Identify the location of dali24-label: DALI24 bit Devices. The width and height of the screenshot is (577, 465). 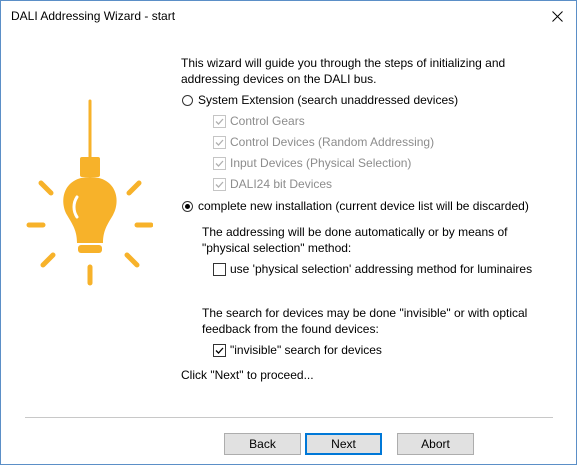
(281, 184).